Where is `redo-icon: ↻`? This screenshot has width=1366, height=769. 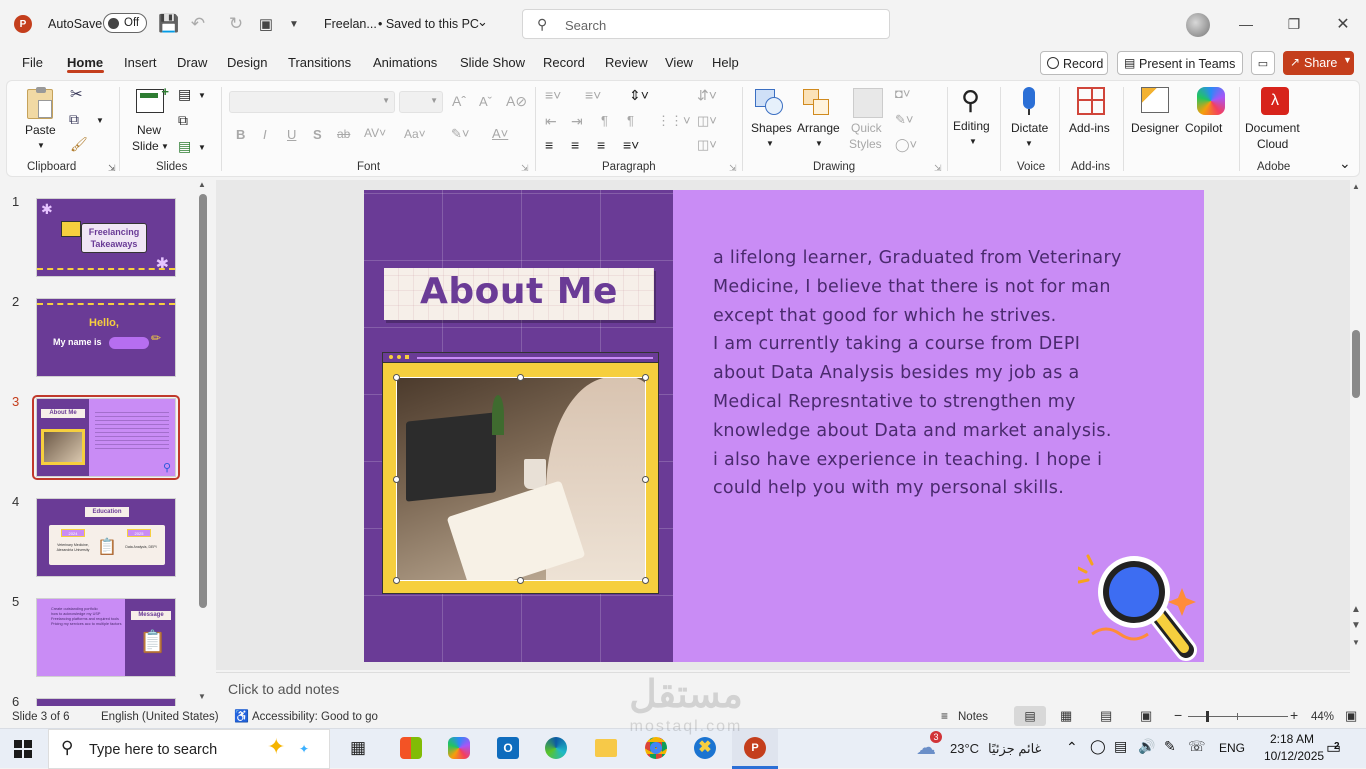
redo-icon: ↻ is located at coordinates (236, 24).